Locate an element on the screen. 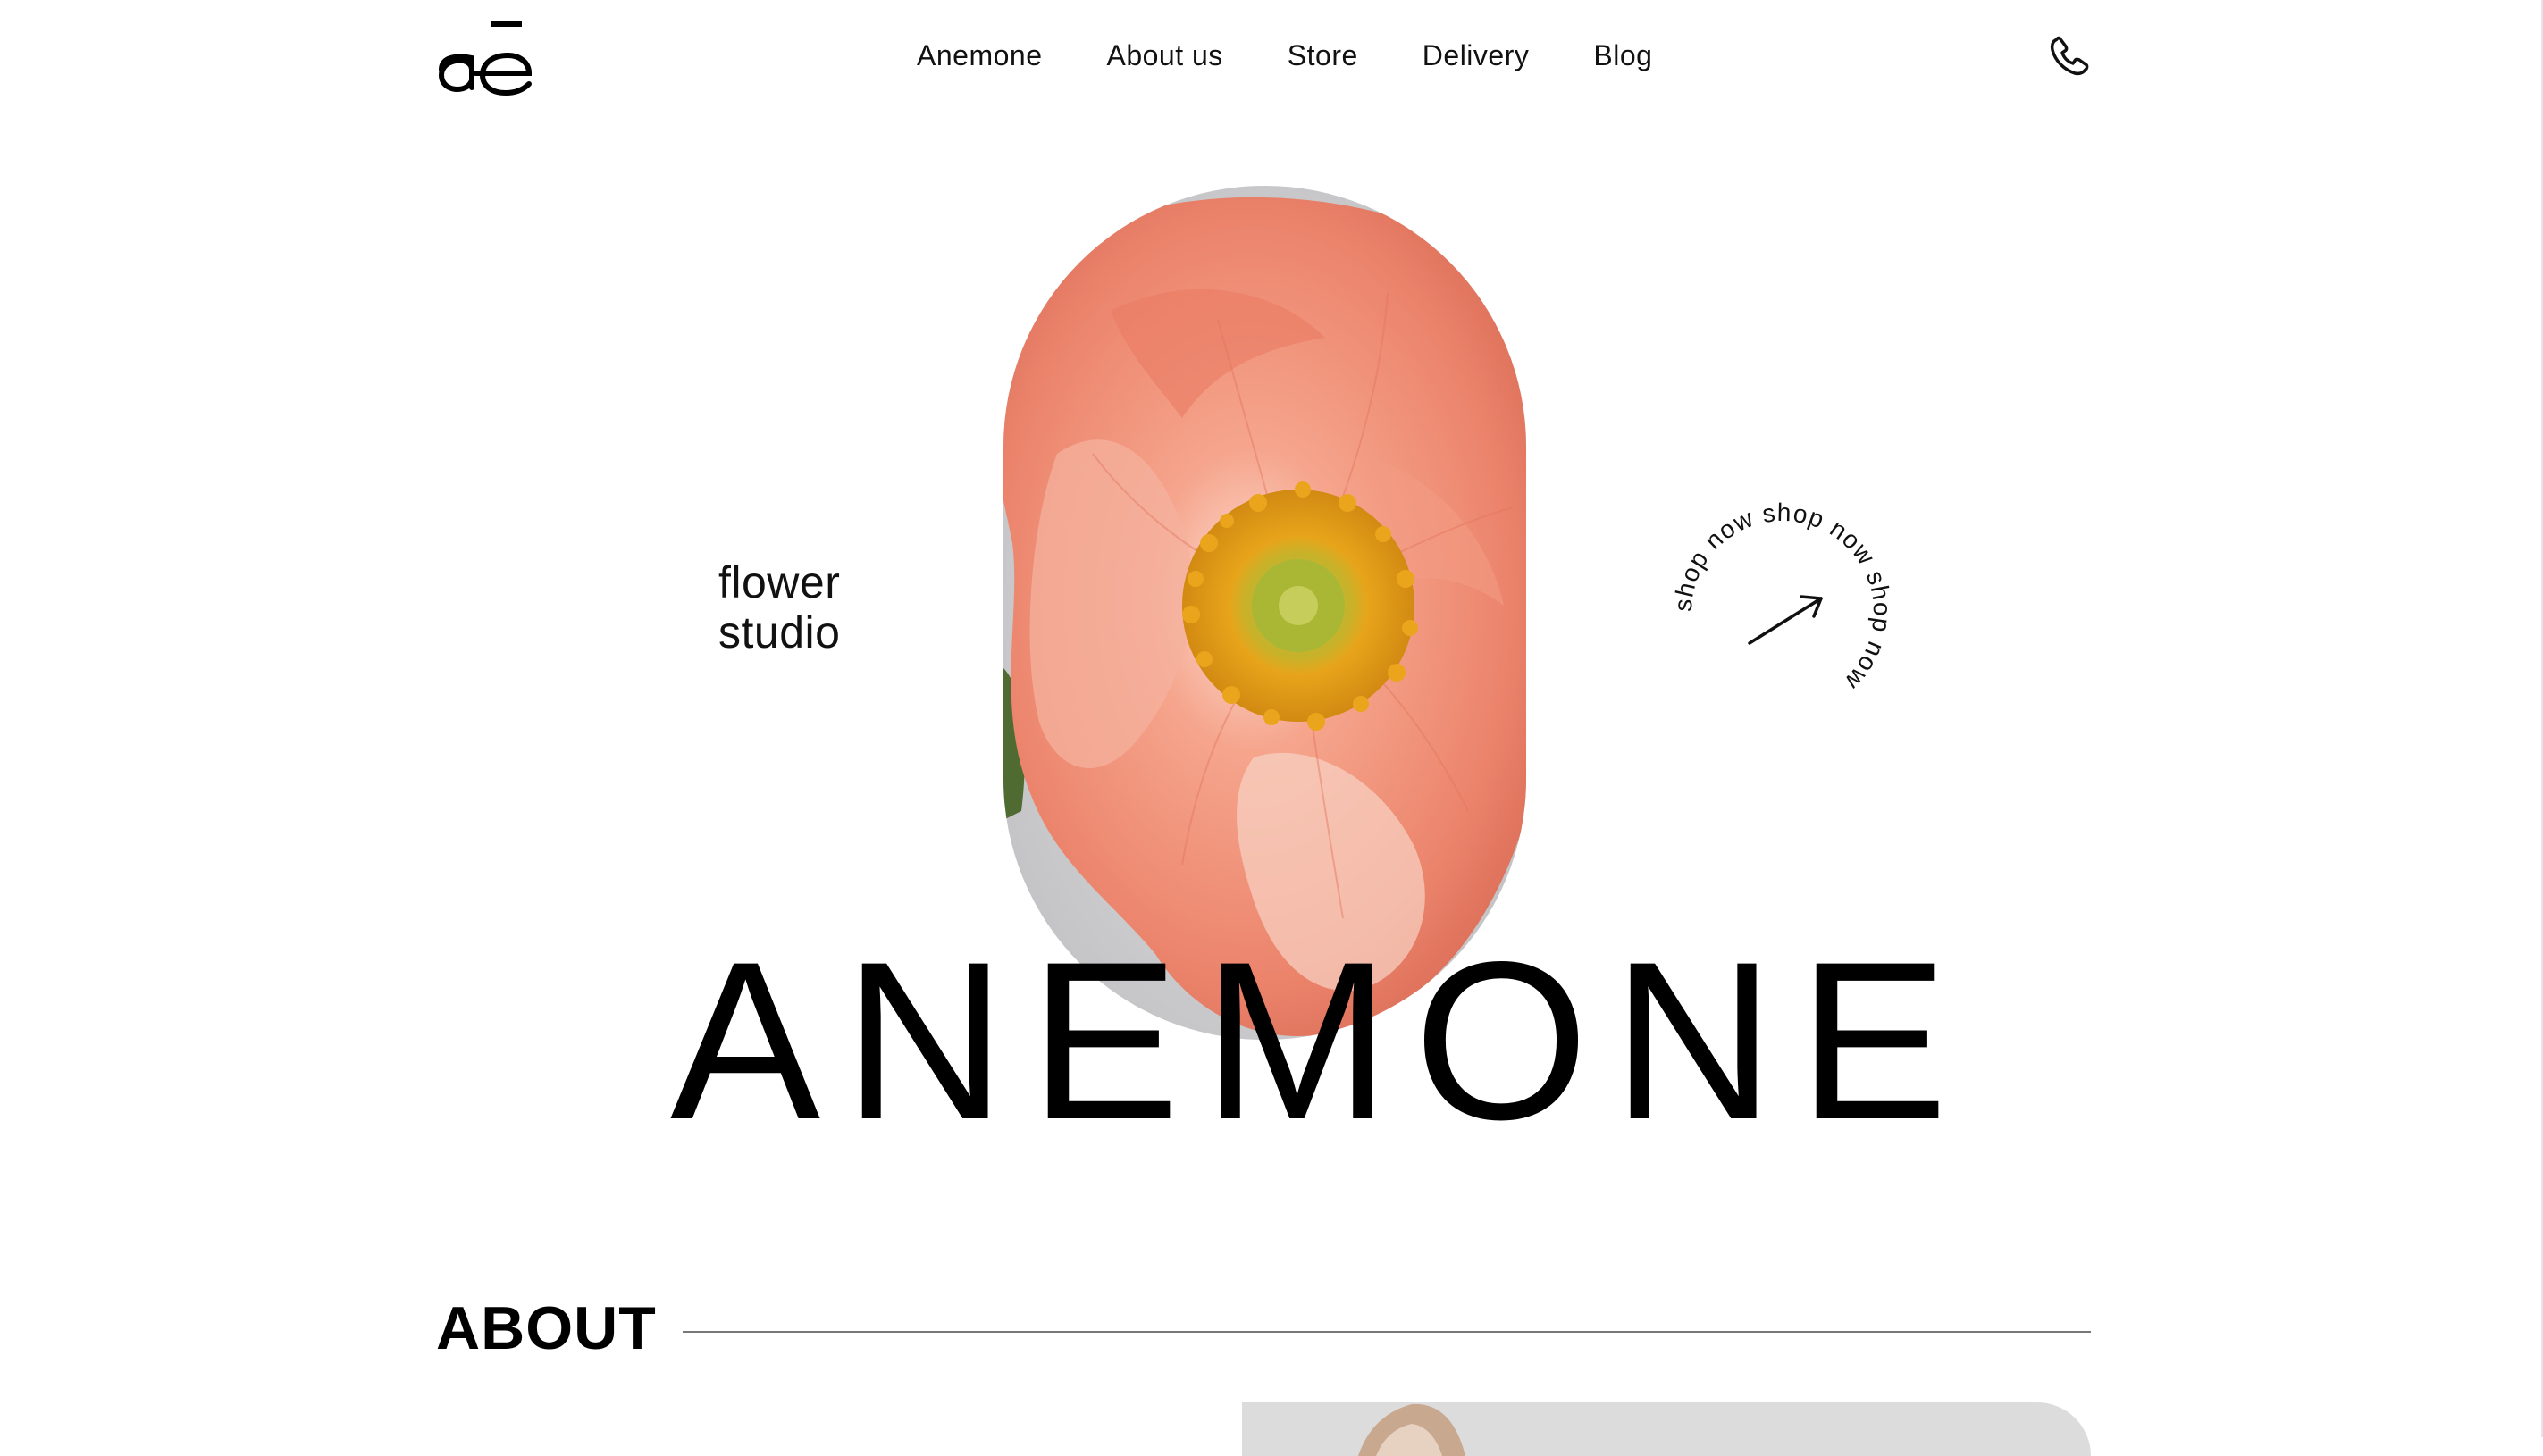 Image resolution: width=2543 pixels, height=1456 pixels. tagline-line-1: flower is located at coordinates (779, 582).